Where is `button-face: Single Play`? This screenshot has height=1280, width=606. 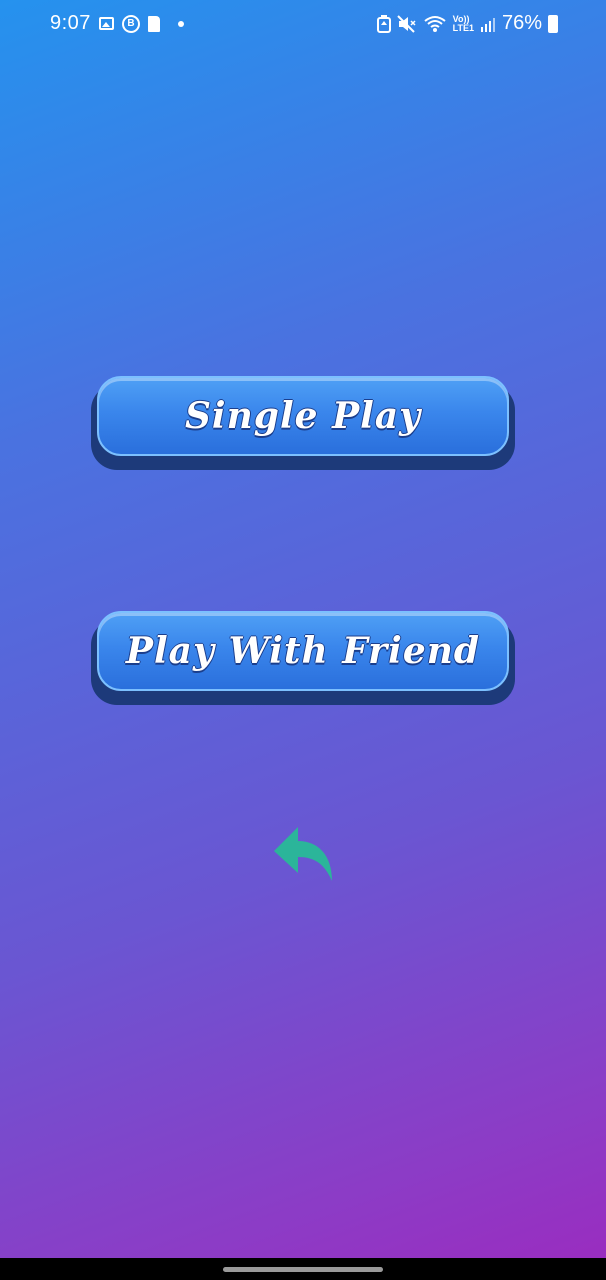
button-face: Single Play is located at coordinates (303, 416).